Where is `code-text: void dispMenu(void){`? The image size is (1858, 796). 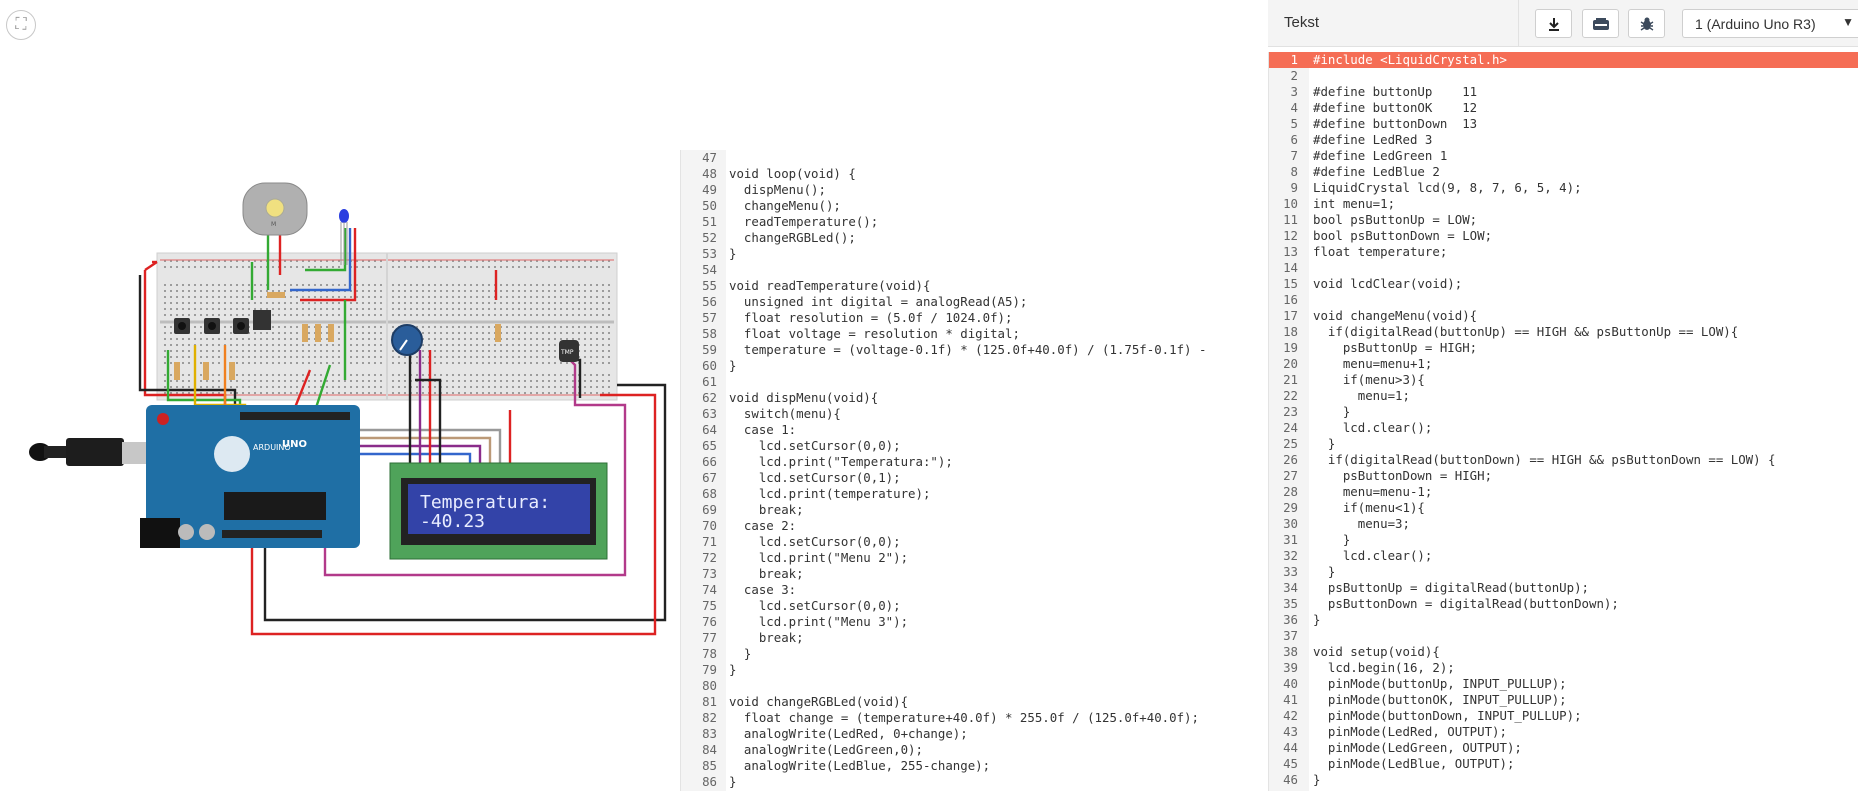 code-text: void dispMenu(void){ is located at coordinates (802, 398).